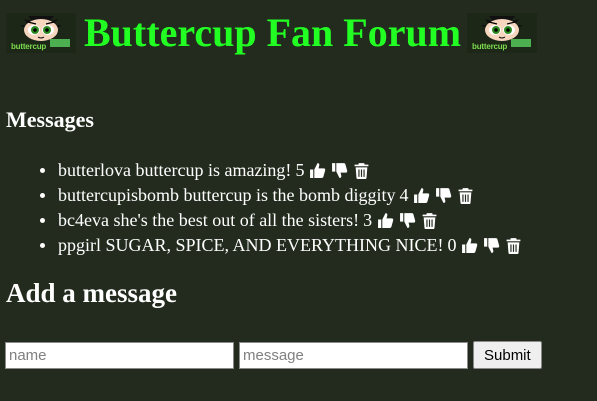 The image size is (597, 401). I want to click on message-score: 3, so click(368, 220).